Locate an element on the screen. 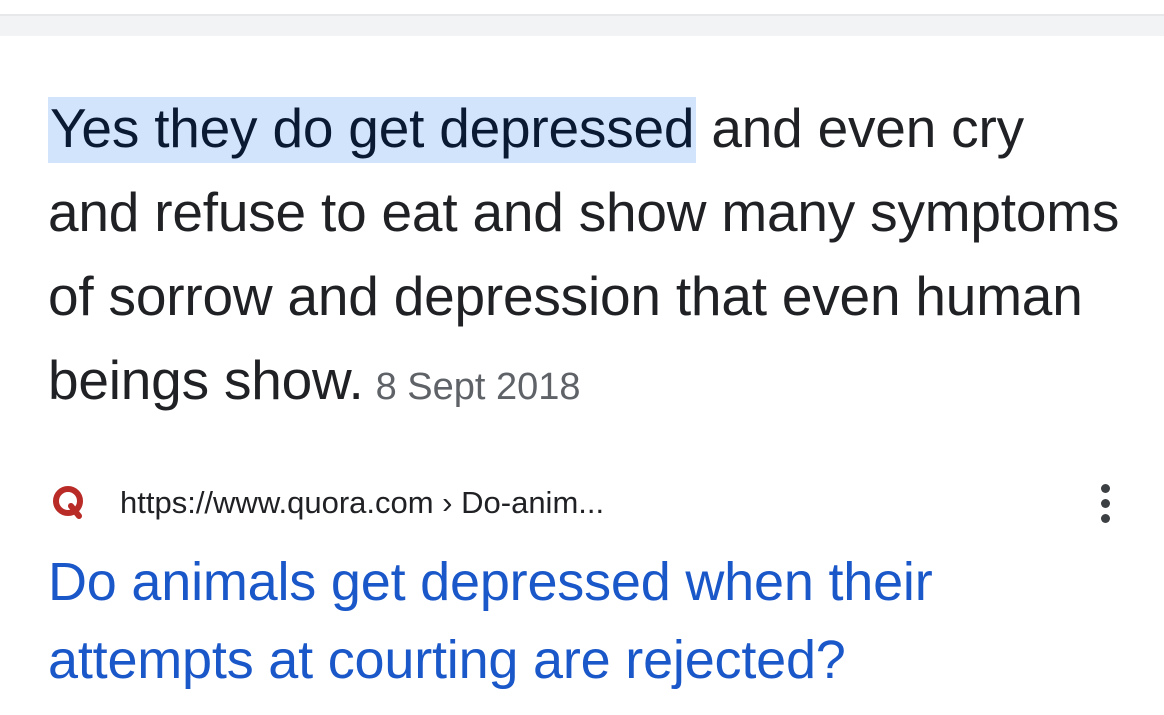 This screenshot has height=715, width=1164. snippet-date: 8 Sept 2018 is located at coordinates (478, 387).